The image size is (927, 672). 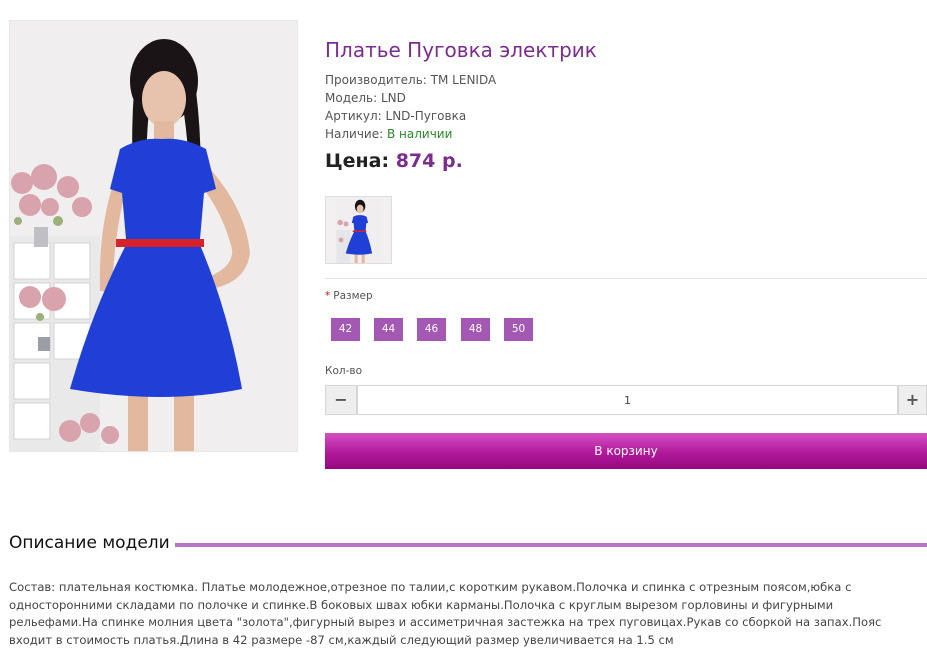 What do you see at coordinates (345, 329) in the screenshot?
I see `size-option-42: 42` at bounding box center [345, 329].